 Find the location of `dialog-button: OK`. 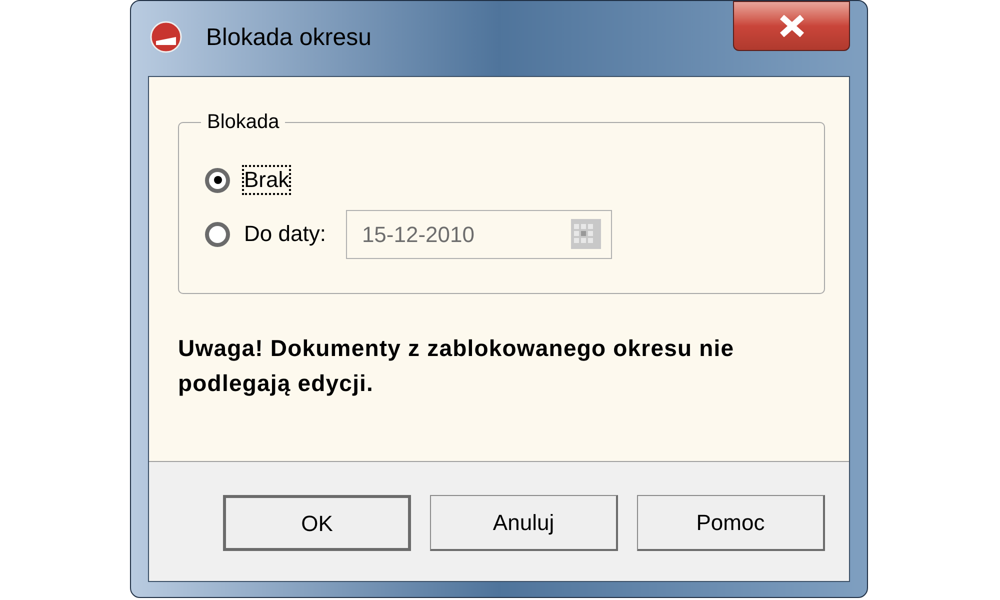

dialog-button: OK is located at coordinates (317, 523).